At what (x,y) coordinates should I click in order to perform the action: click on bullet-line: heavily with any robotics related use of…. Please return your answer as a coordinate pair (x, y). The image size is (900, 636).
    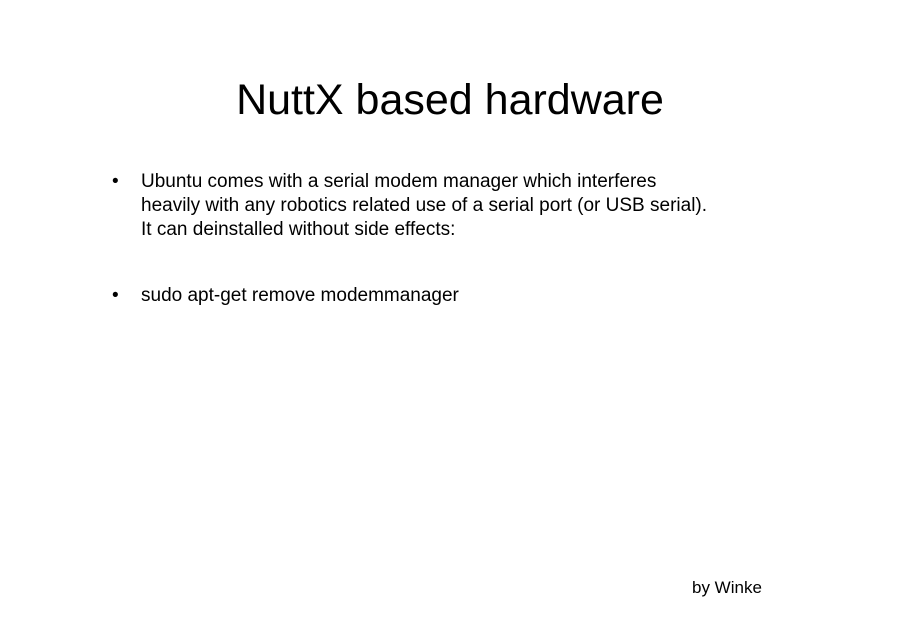
    Looking at the image, I should click on (424, 205).